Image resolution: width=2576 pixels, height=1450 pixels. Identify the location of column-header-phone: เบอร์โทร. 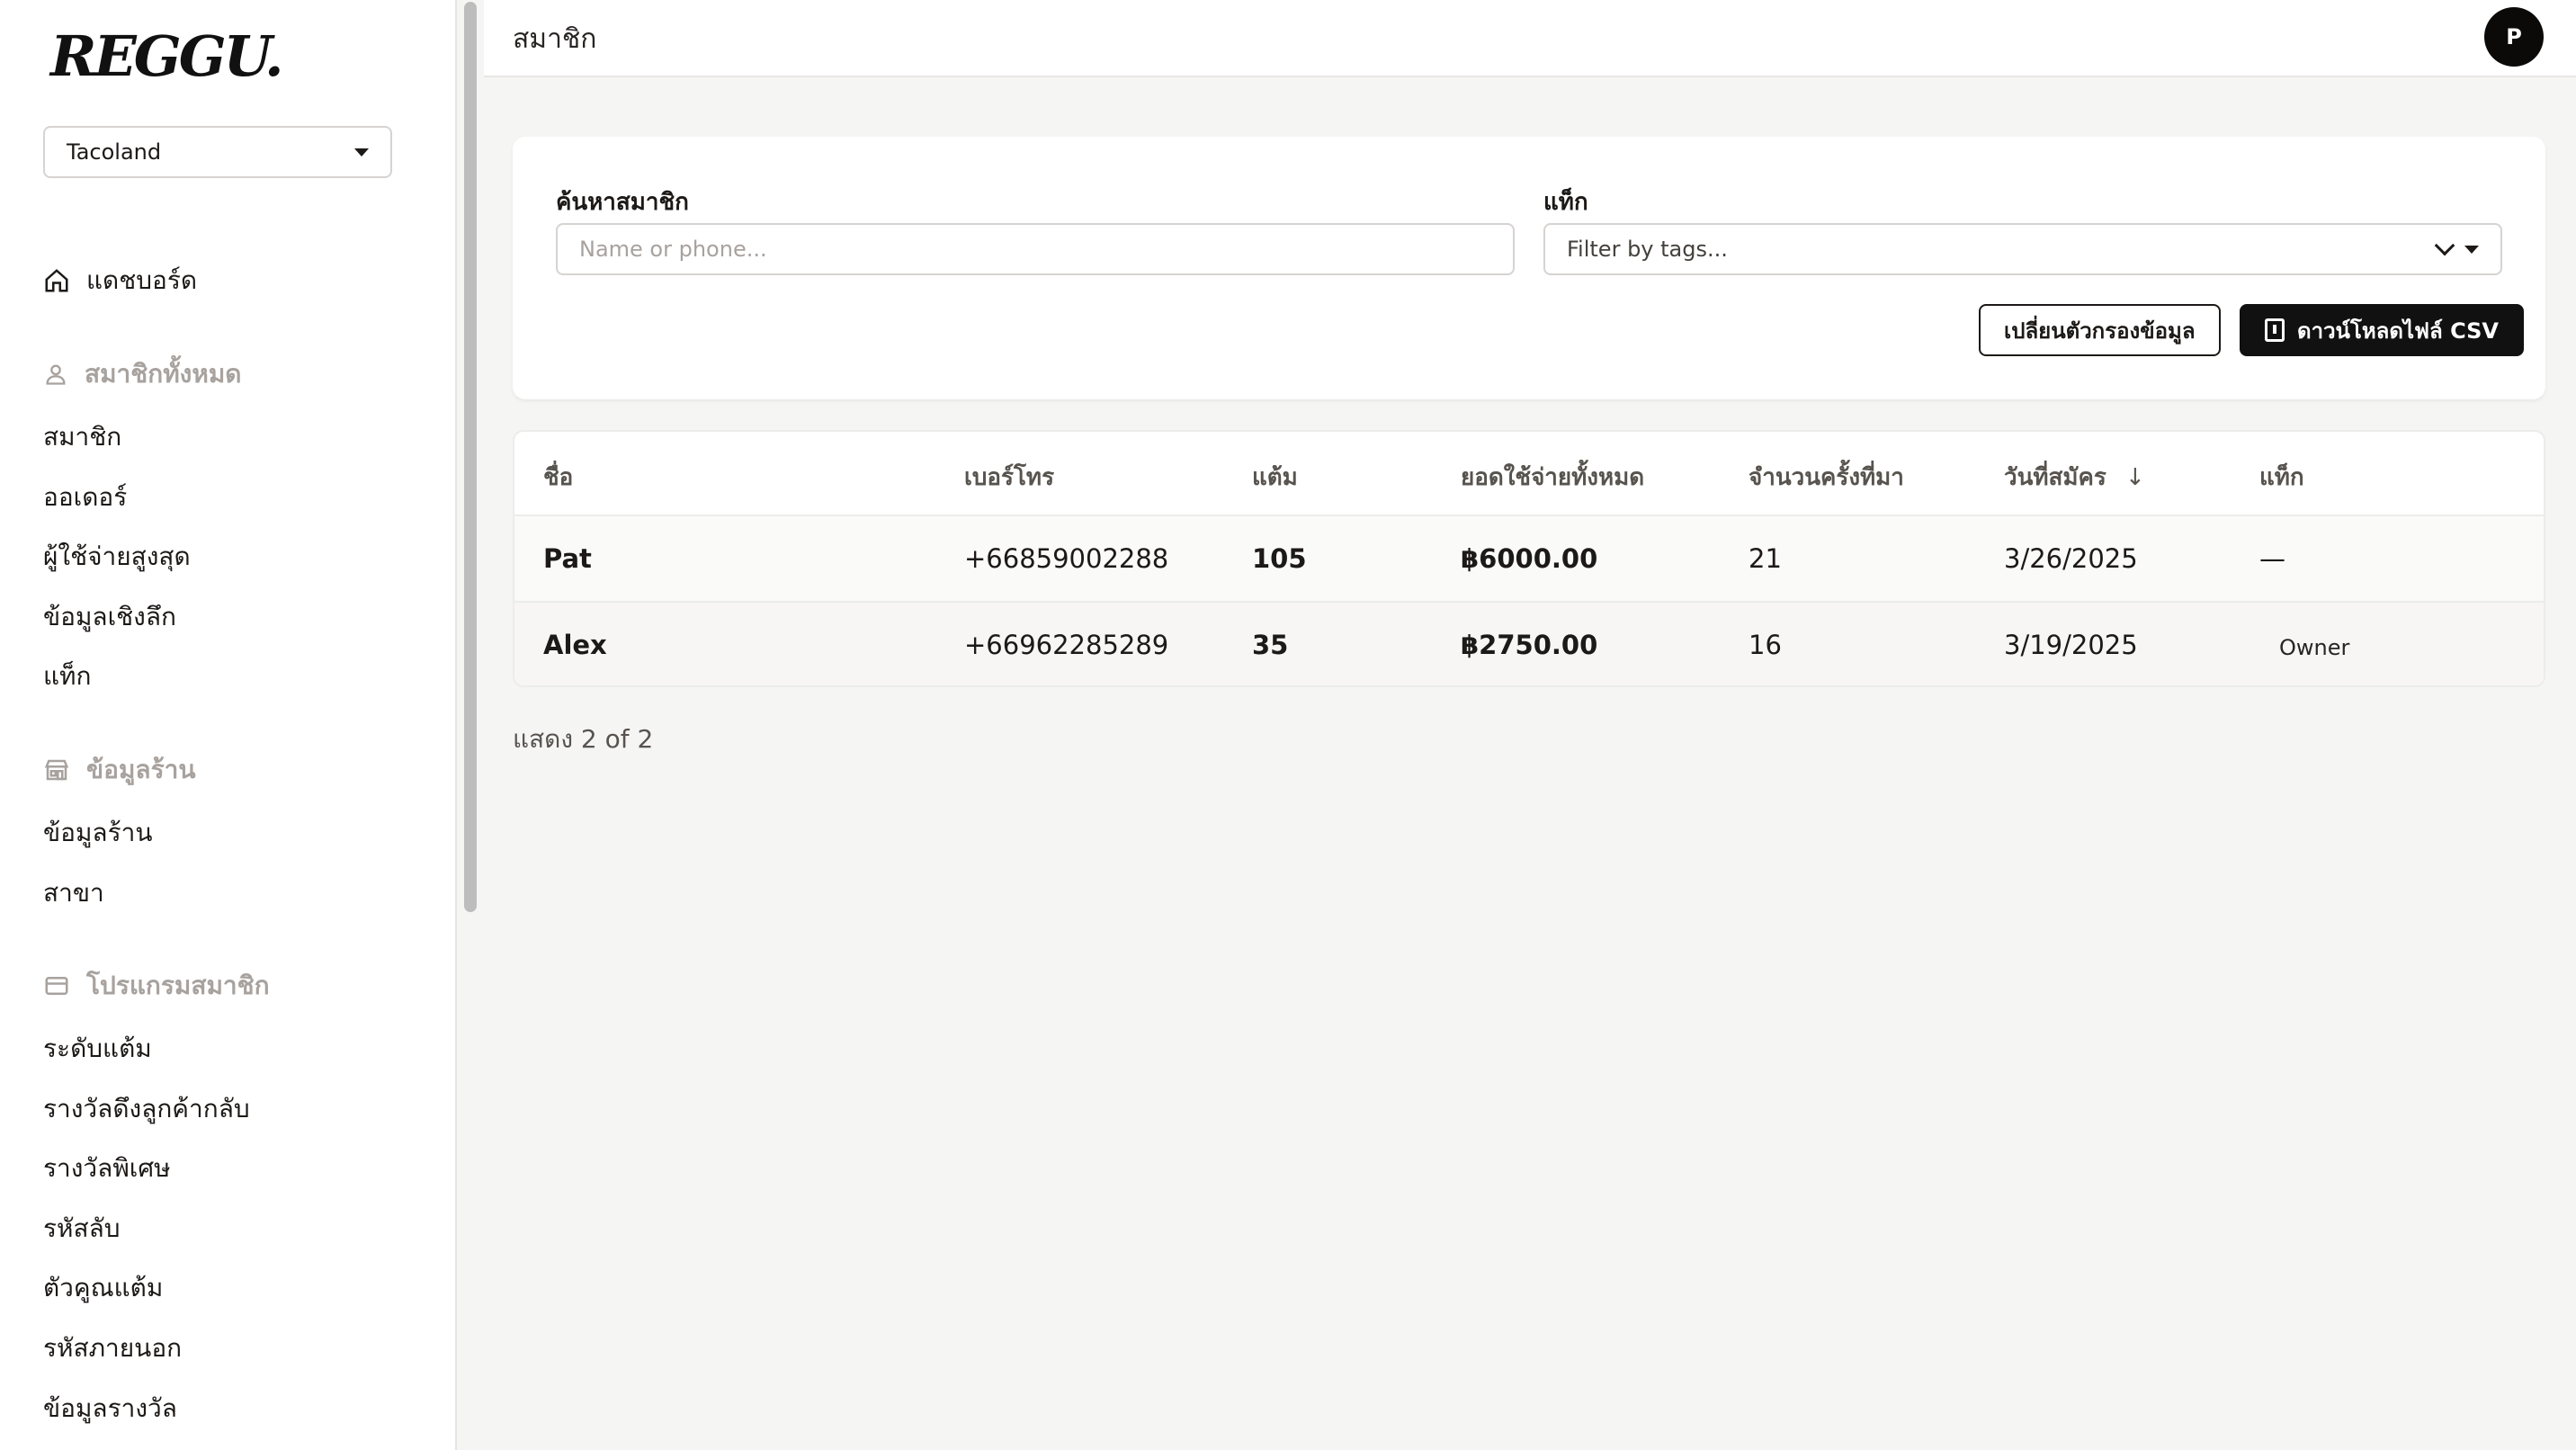
(1009, 477).